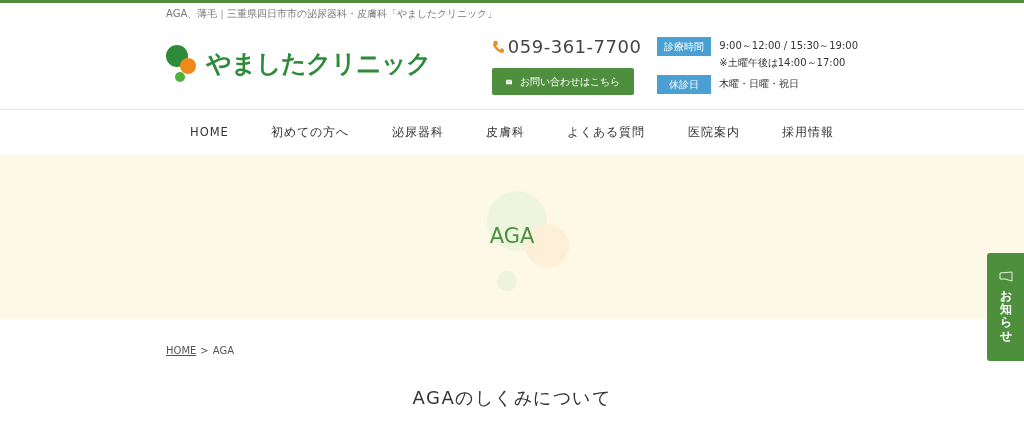 The image size is (1024, 422). I want to click on side-tab-label: お知らせ, so click(1005, 316).